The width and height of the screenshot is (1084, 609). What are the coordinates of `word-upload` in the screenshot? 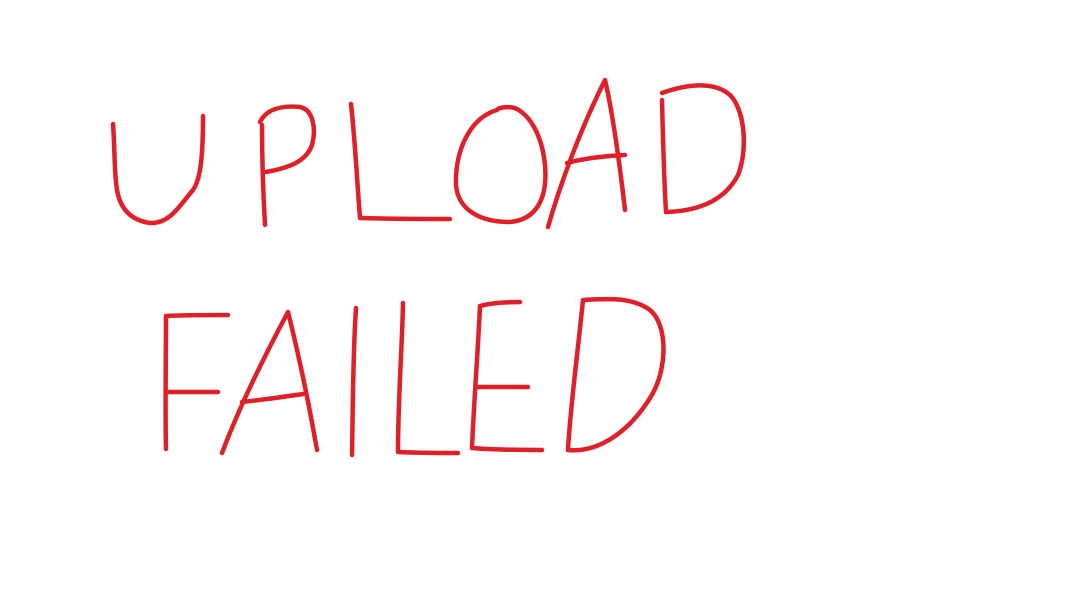 It's located at (428, 153).